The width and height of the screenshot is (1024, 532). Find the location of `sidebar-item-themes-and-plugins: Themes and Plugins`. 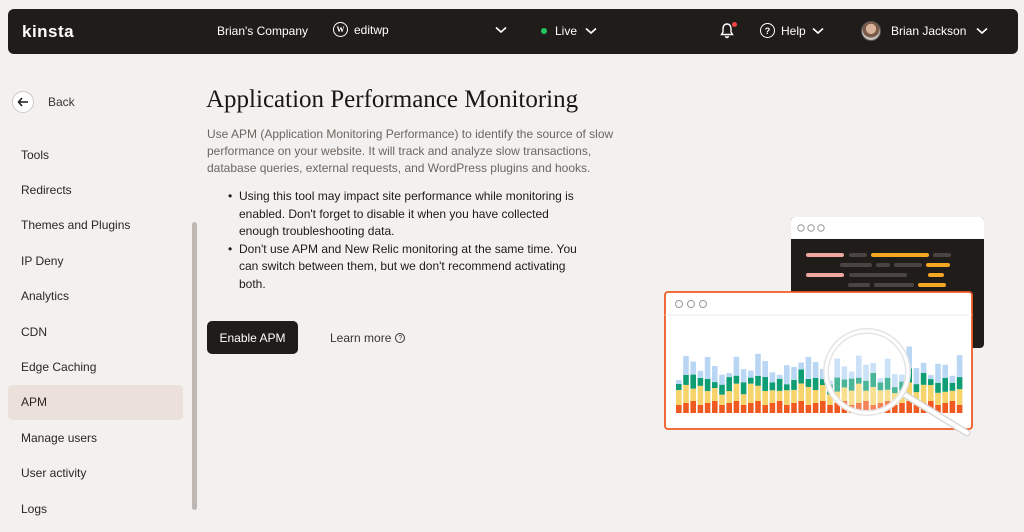

sidebar-item-themes-and-plugins: Themes and Plugins is located at coordinates (95, 225).